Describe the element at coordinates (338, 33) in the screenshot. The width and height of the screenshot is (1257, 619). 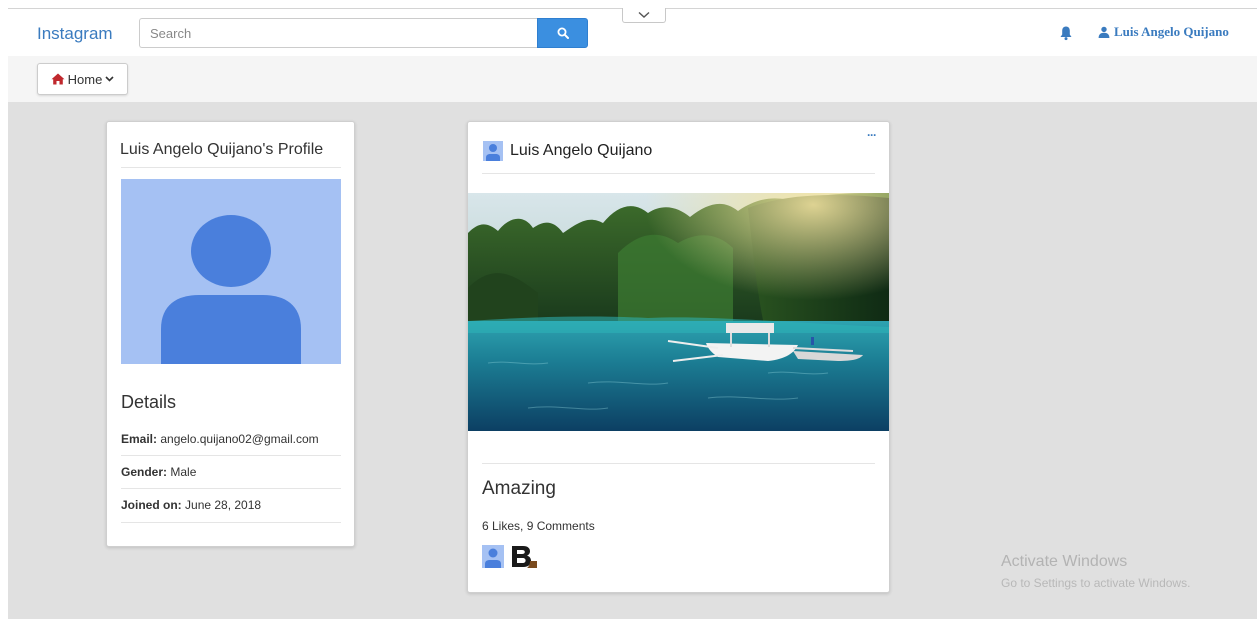
I see `search-input` at that location.